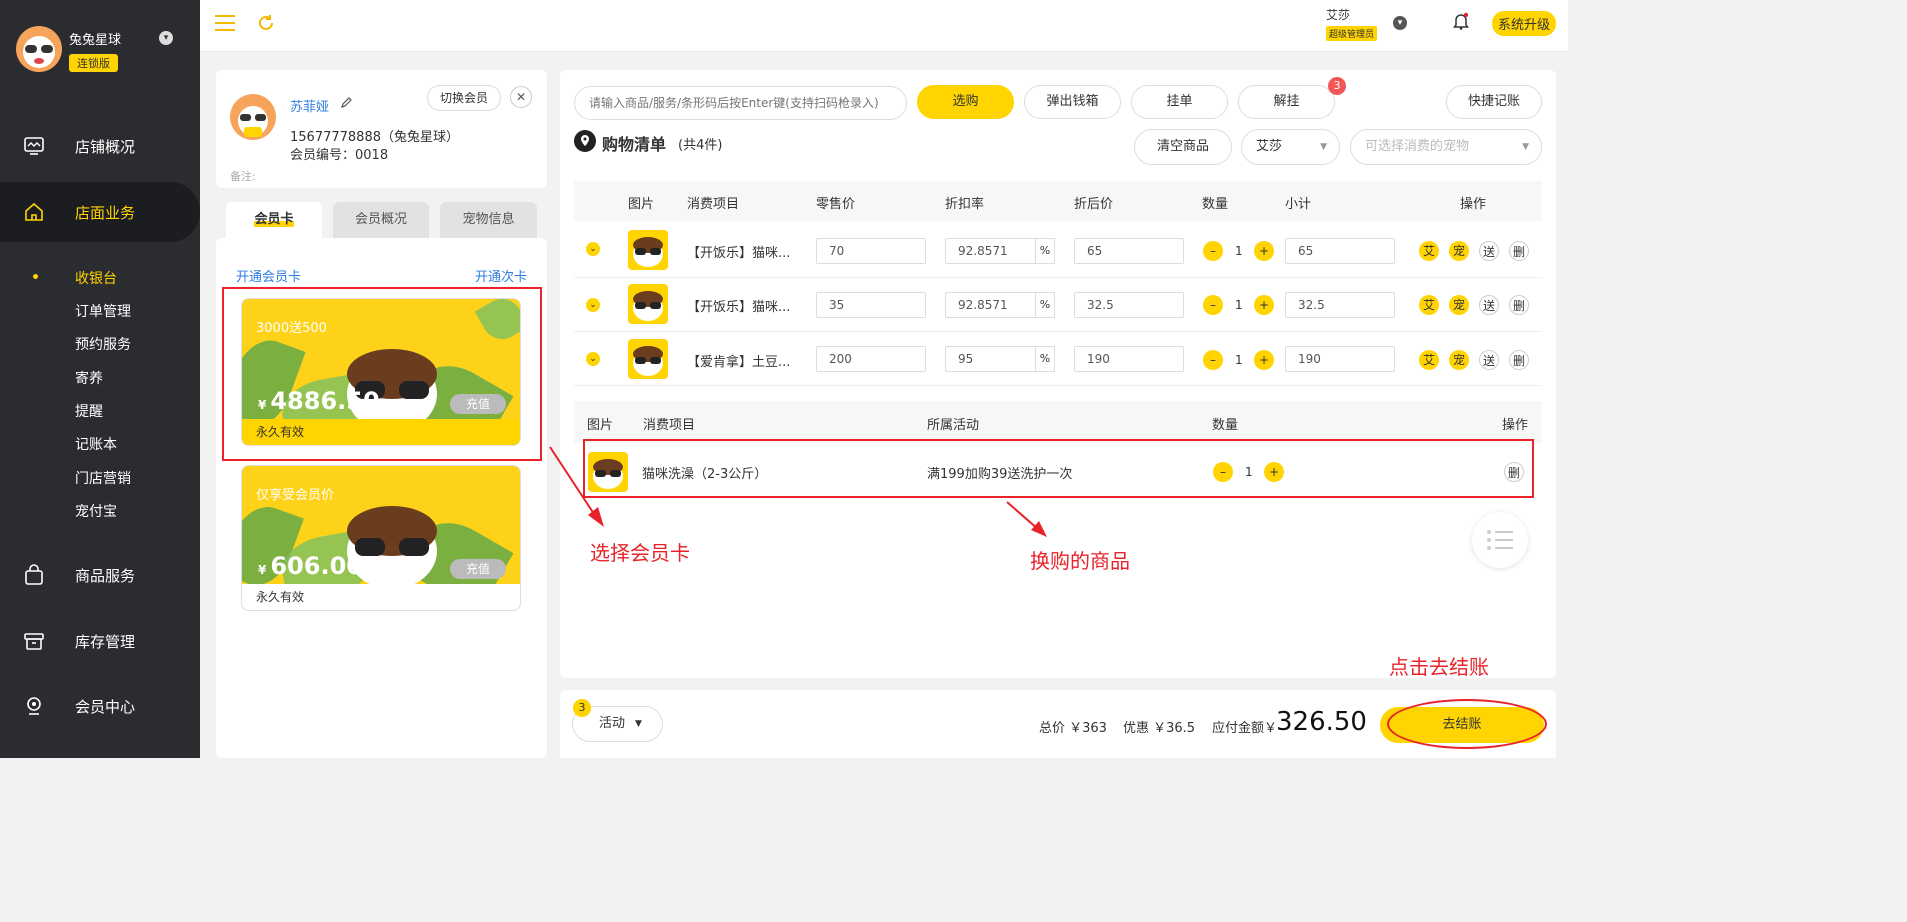 This screenshot has width=1907, height=922. I want to click on search-input, so click(740, 103).